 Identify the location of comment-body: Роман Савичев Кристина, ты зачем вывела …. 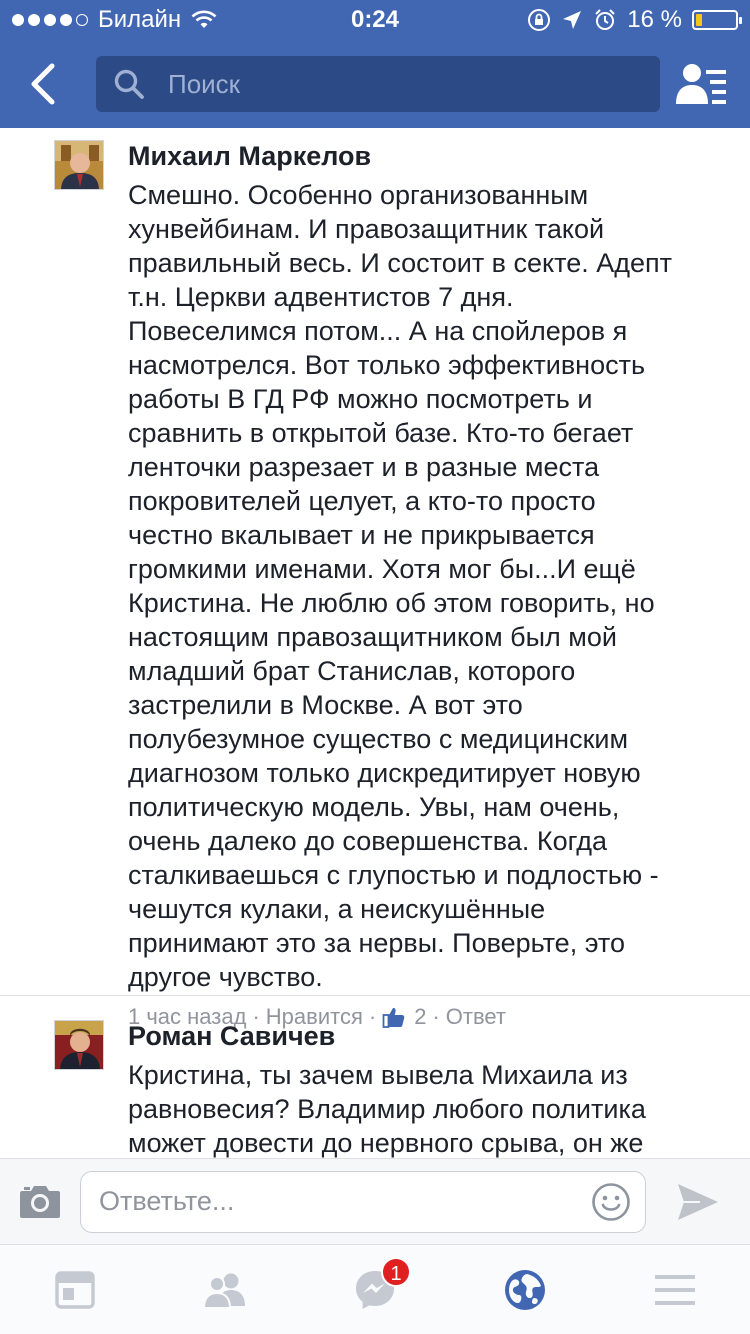
(423, 1089).